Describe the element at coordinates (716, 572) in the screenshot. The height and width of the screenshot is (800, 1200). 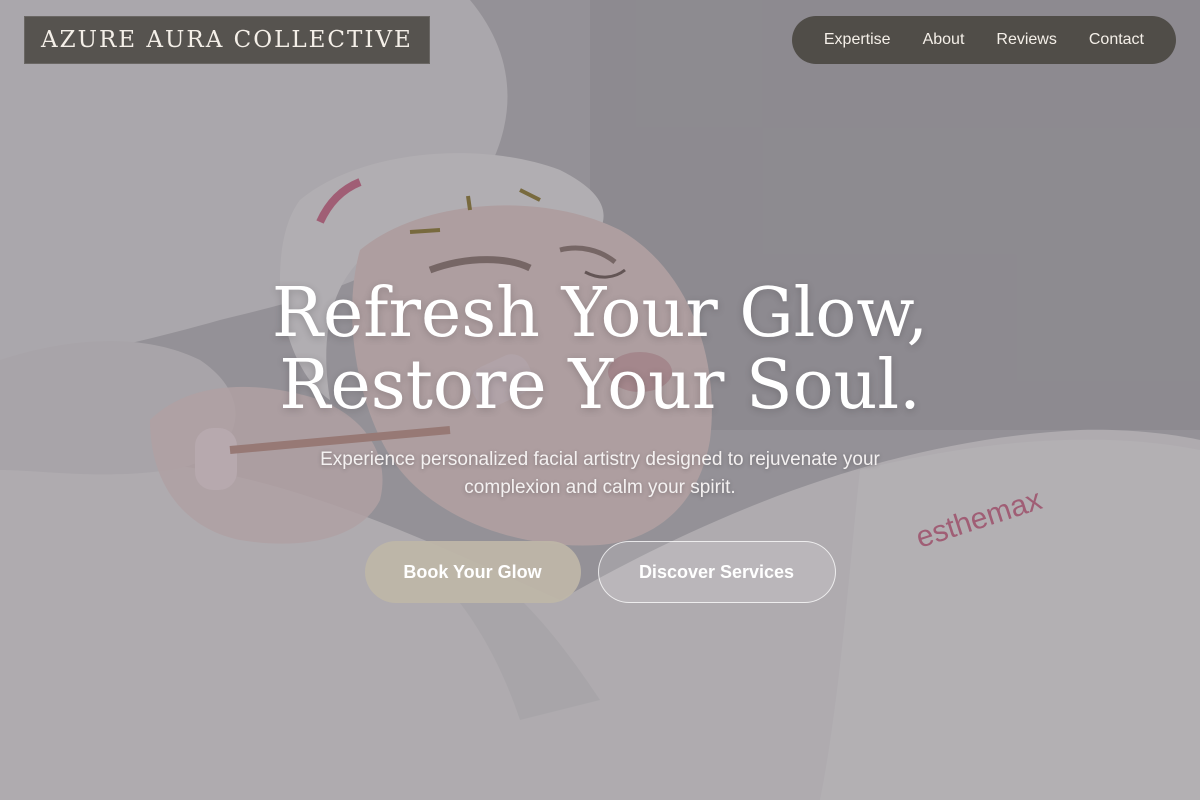
I see `discover-services-button: Discover Services` at that location.